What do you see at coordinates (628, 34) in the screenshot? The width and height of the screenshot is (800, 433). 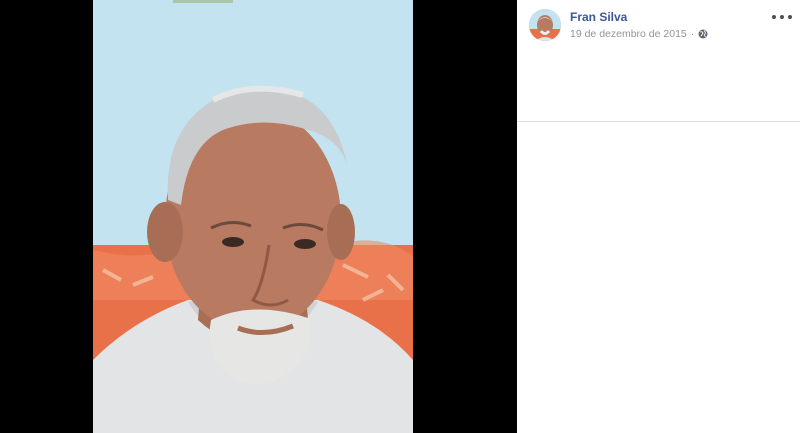 I see `post-date-link: 19 de dezembro de 2015` at bounding box center [628, 34].